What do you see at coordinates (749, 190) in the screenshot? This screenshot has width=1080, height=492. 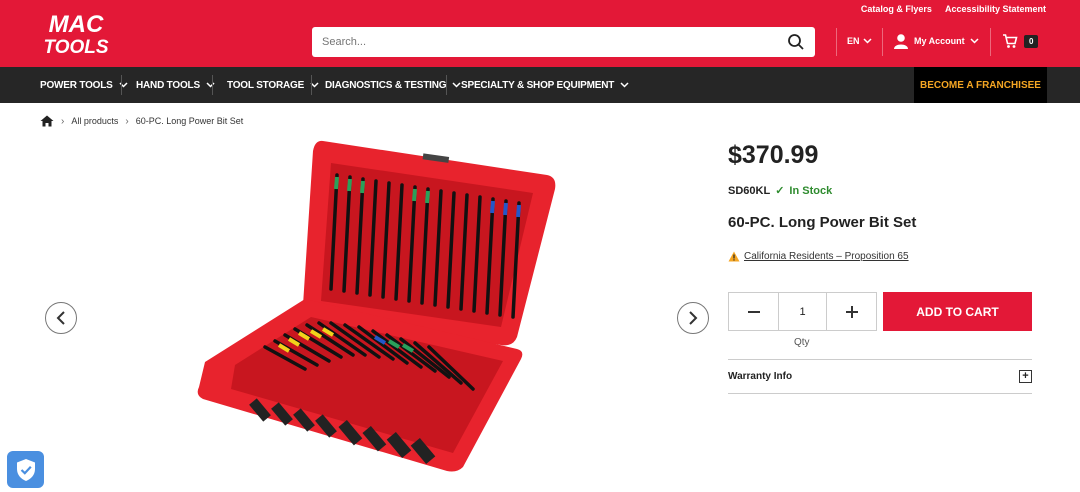 I see `product-sku: SD60KL` at bounding box center [749, 190].